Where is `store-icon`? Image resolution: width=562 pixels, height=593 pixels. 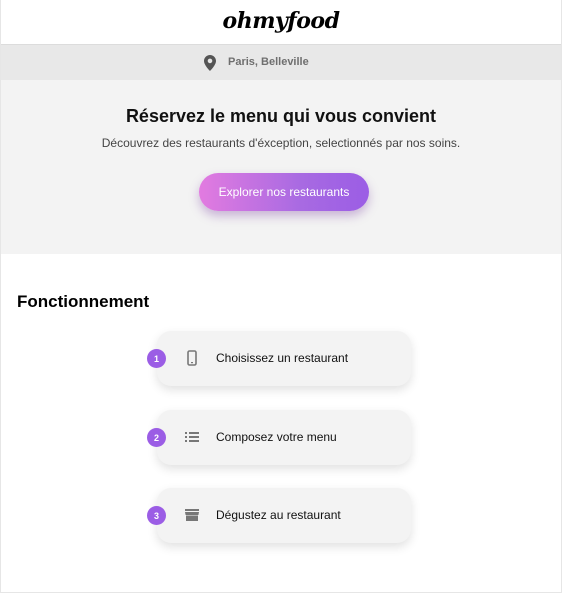
store-icon is located at coordinates (192, 515).